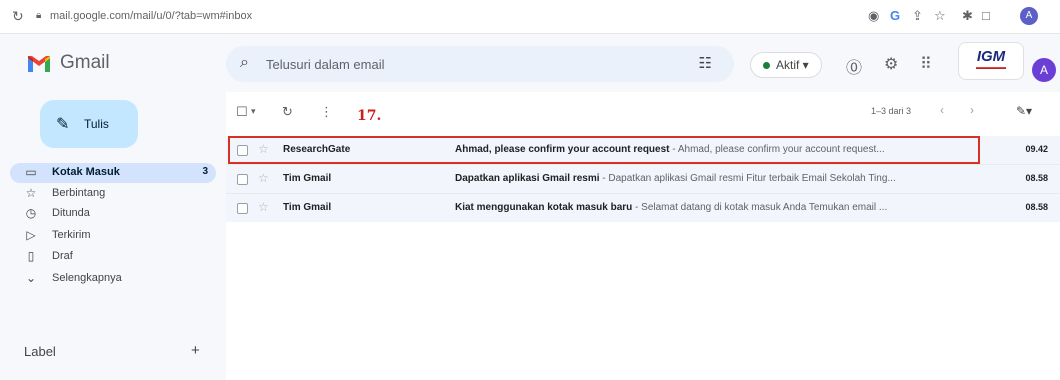 This screenshot has height=380, width=1060. Describe the element at coordinates (1029, 16) in the screenshot. I see `browser-profile-avatar: A` at that location.